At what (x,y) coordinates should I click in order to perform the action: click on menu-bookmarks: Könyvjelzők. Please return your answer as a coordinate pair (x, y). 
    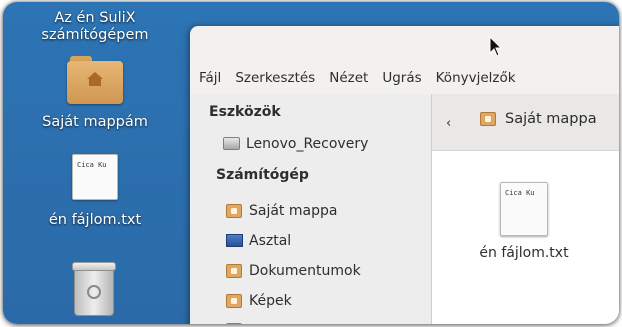
    Looking at the image, I should click on (476, 78).